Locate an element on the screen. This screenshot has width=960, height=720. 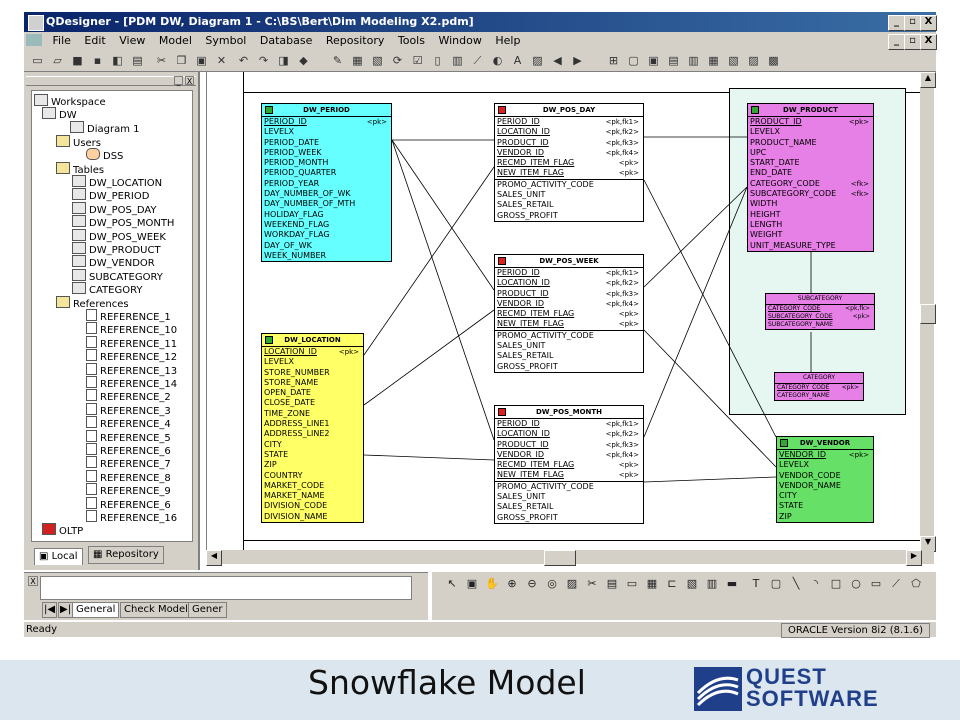
tab-local: ▣ Local is located at coordinates (58, 556).